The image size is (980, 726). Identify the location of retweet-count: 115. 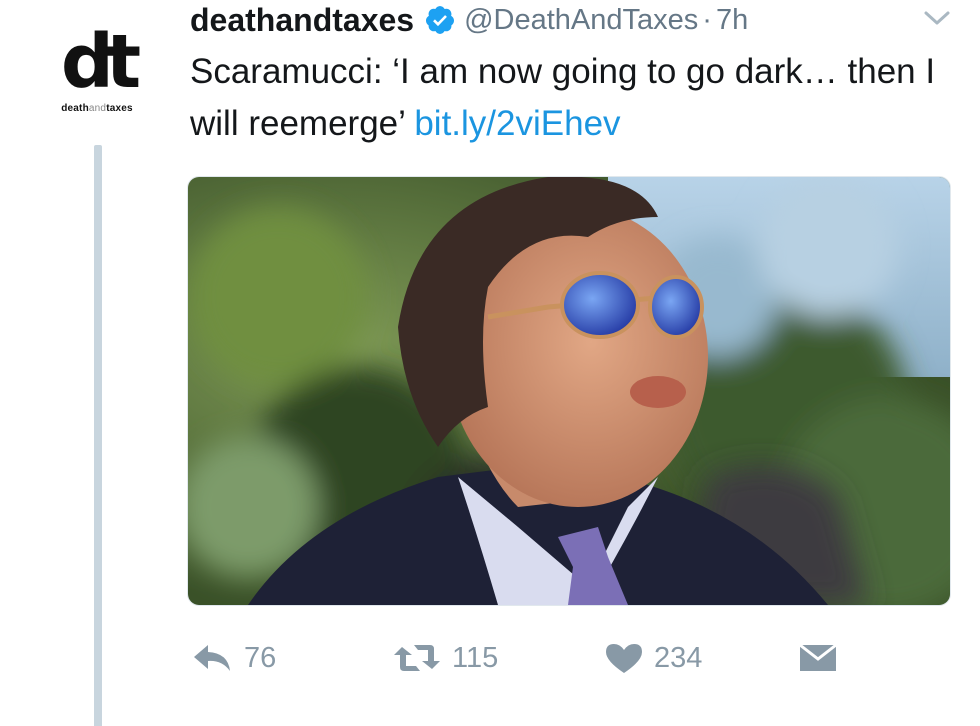
(475, 657).